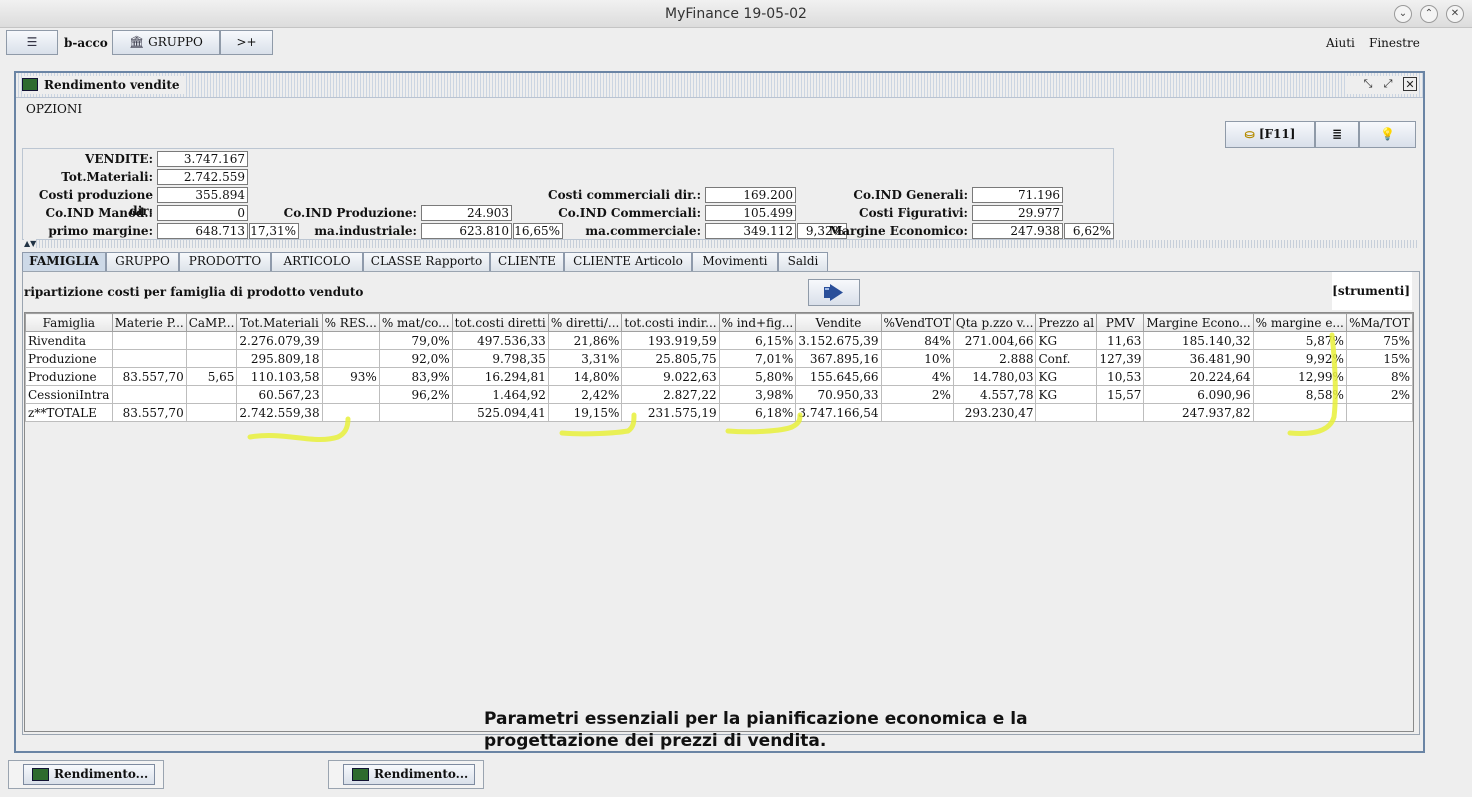 The image size is (1472, 797). Describe the element at coordinates (1379, 376) in the screenshot. I see `table-cell: 8%` at that location.